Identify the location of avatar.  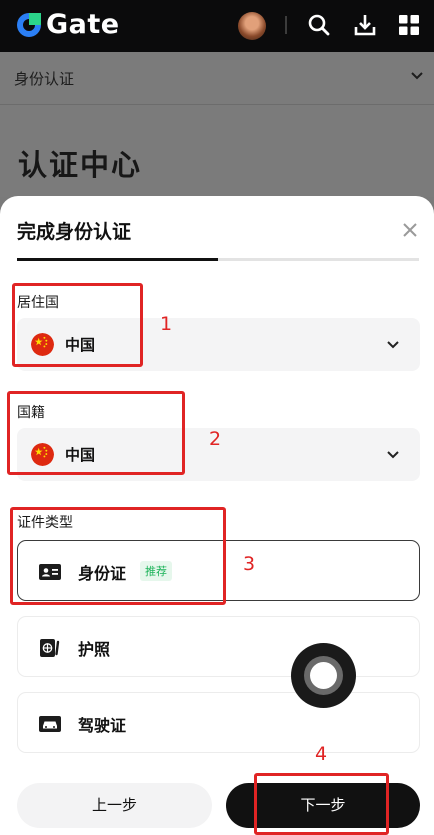
(252, 26).